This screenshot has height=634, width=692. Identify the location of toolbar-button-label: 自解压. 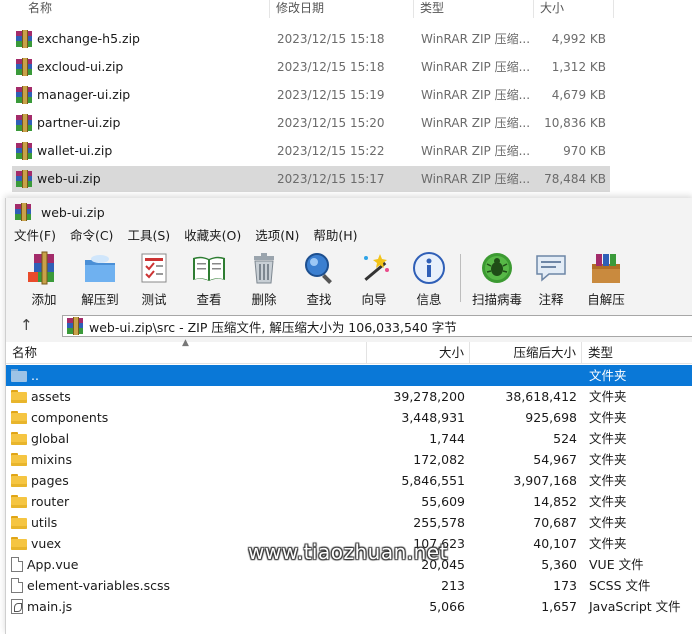
(606, 299).